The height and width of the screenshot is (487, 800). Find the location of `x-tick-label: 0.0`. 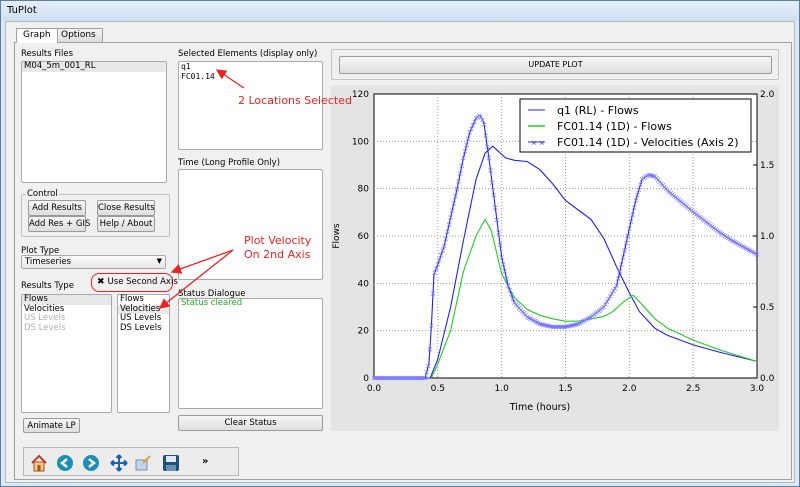

x-tick-label: 0.0 is located at coordinates (374, 389).